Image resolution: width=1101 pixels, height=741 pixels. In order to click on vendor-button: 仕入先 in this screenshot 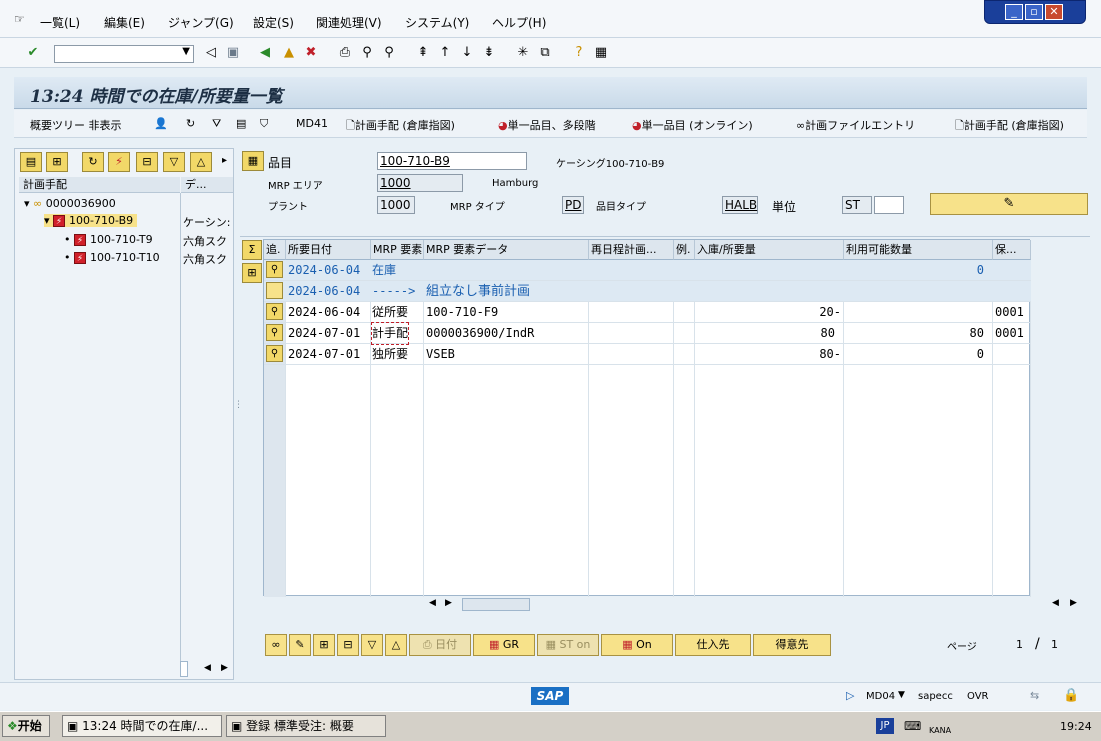, I will do `click(713, 645)`.